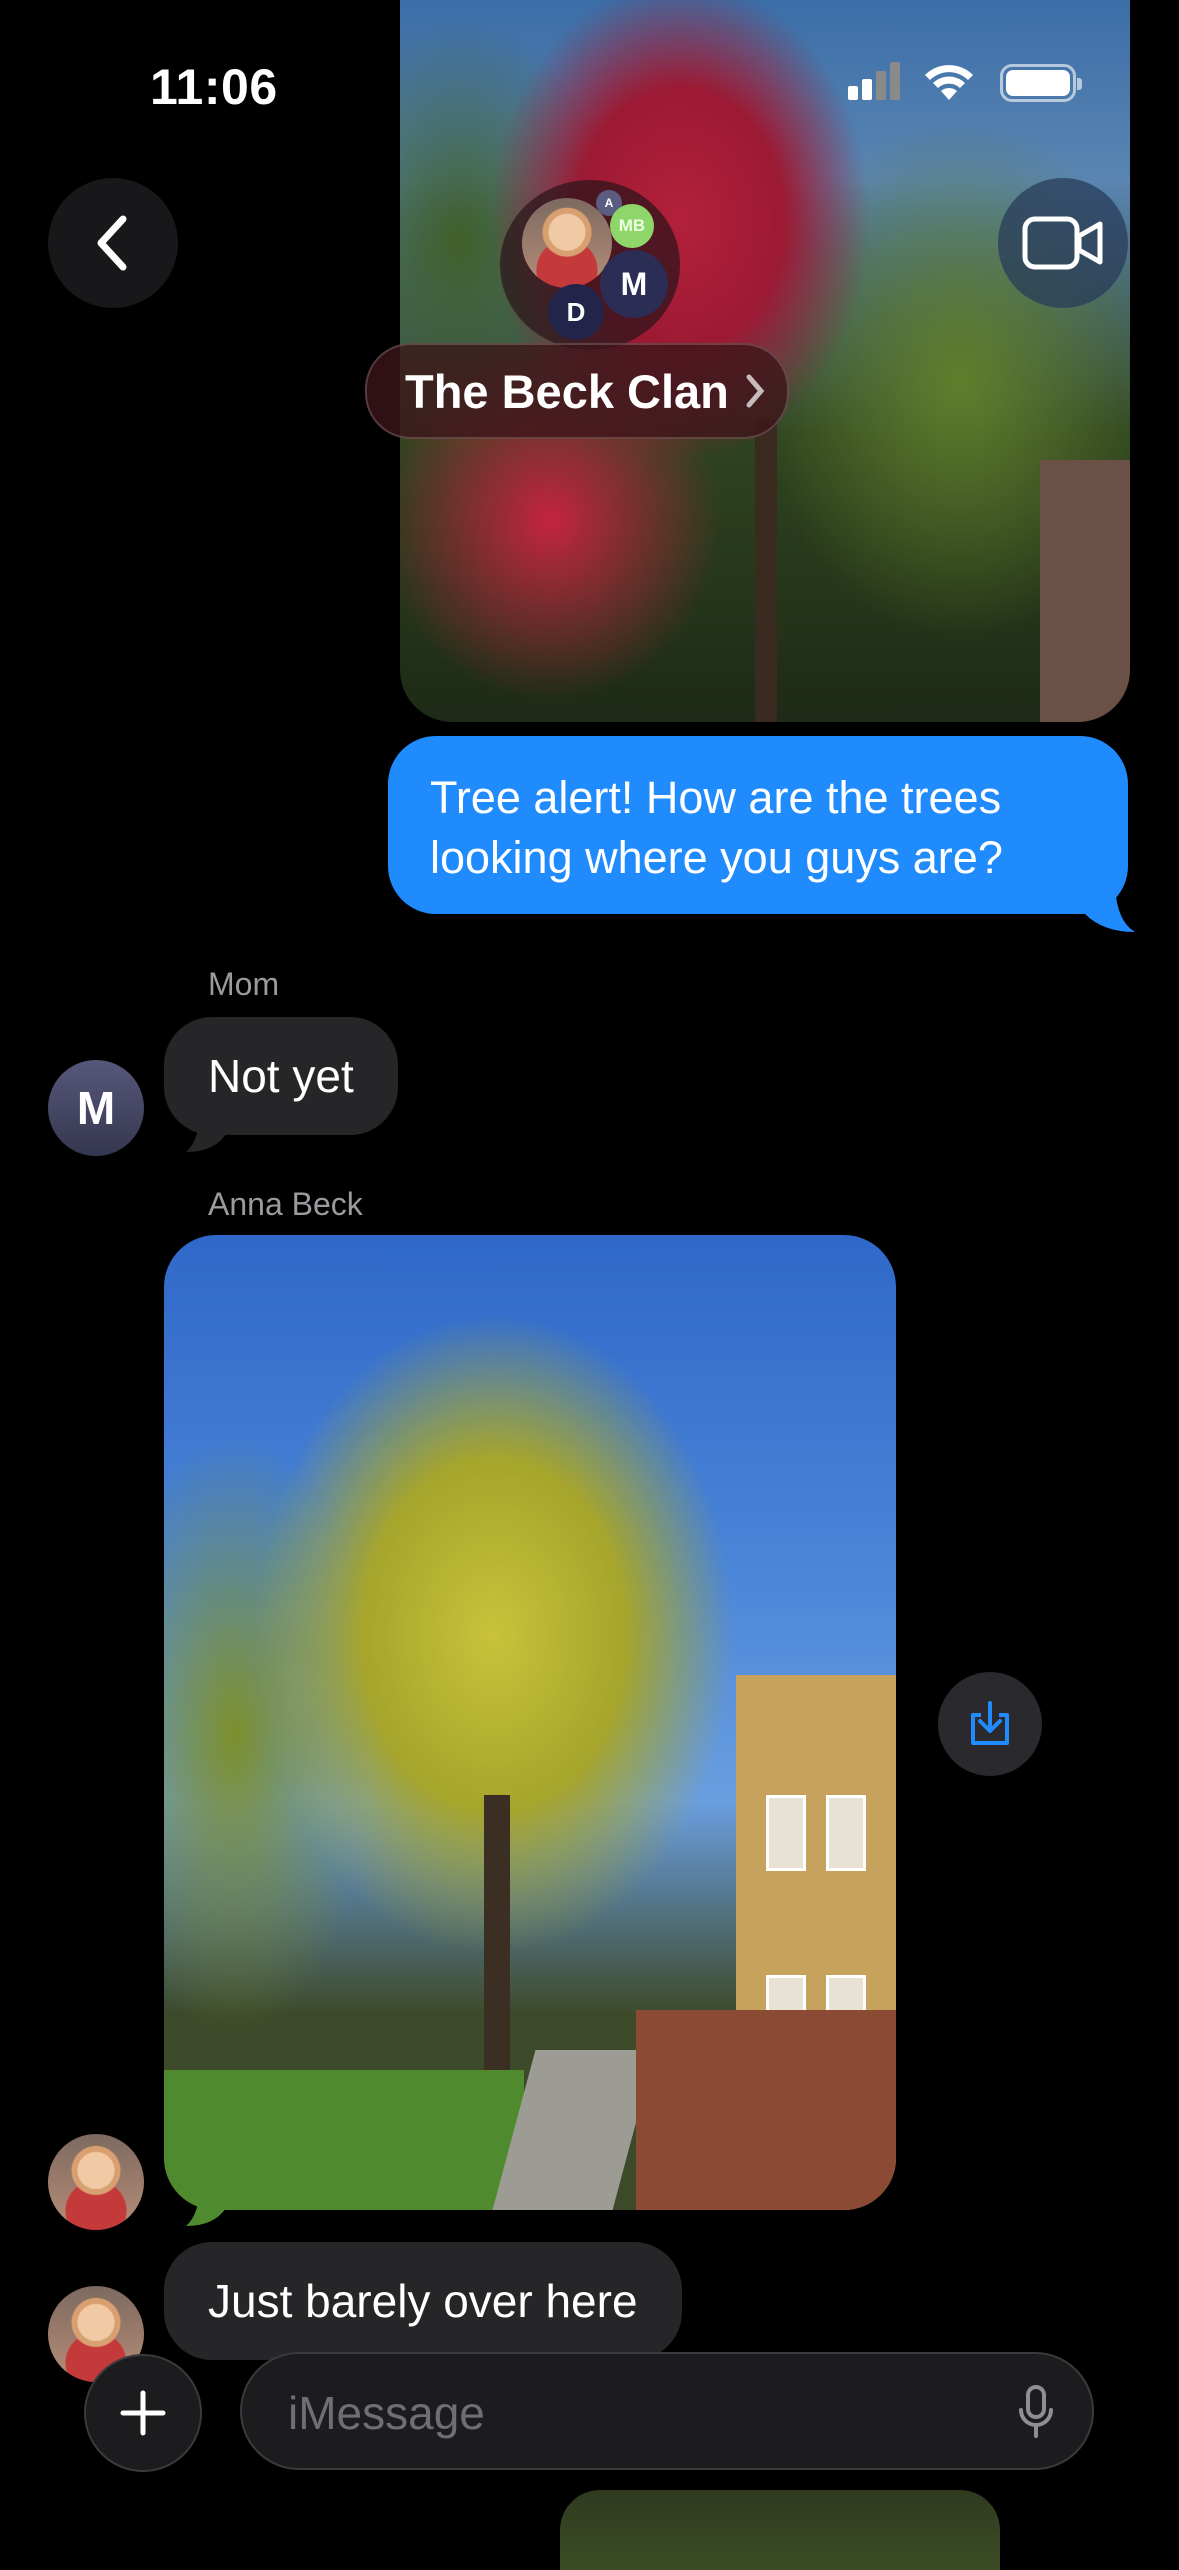 This screenshot has height=2570, width=1179. Describe the element at coordinates (576, 312) in the screenshot. I see `group-avatar-d: D` at that location.